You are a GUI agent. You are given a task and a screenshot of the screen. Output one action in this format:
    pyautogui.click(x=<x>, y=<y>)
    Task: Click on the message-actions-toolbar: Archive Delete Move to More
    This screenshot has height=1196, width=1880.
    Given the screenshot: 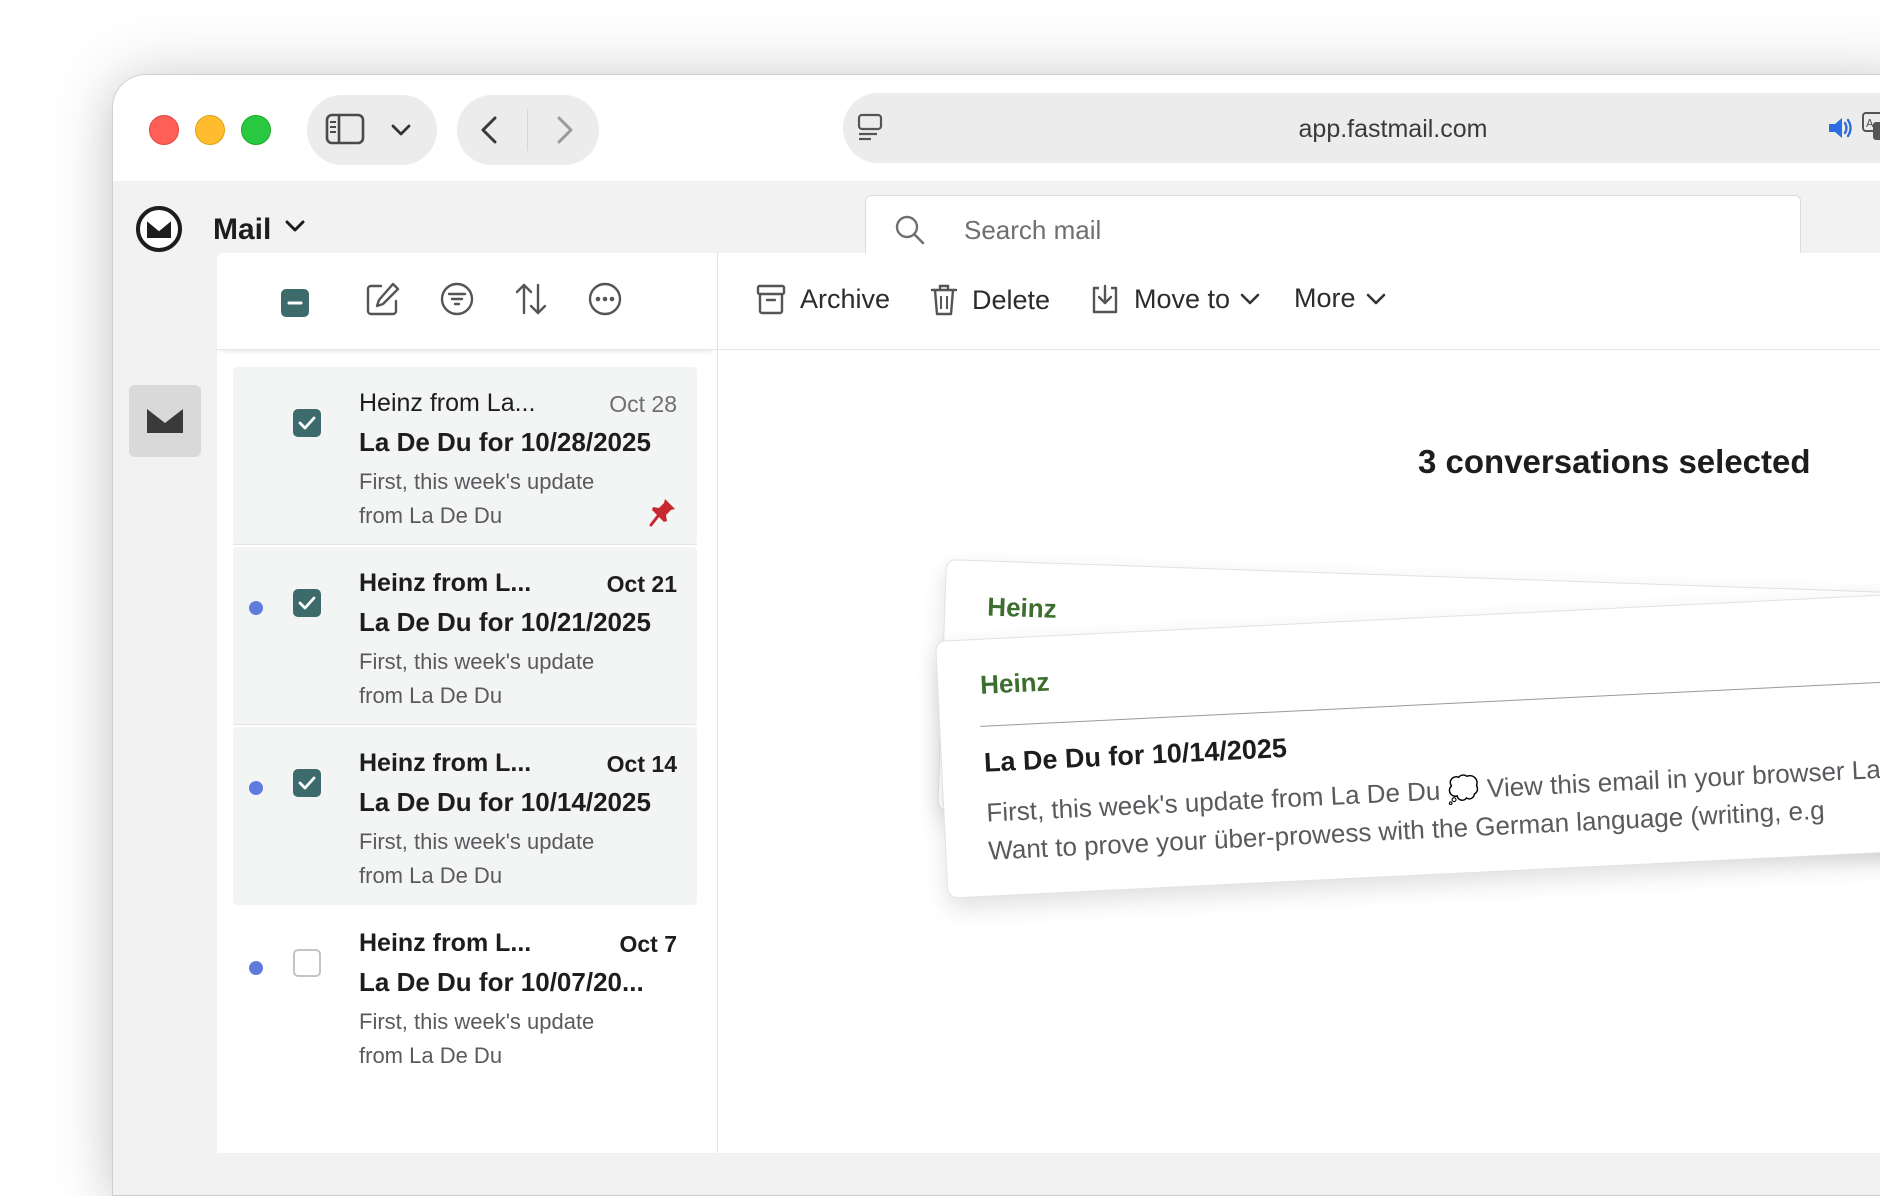 What is the action you would take?
    pyautogui.click(x=1299, y=301)
    